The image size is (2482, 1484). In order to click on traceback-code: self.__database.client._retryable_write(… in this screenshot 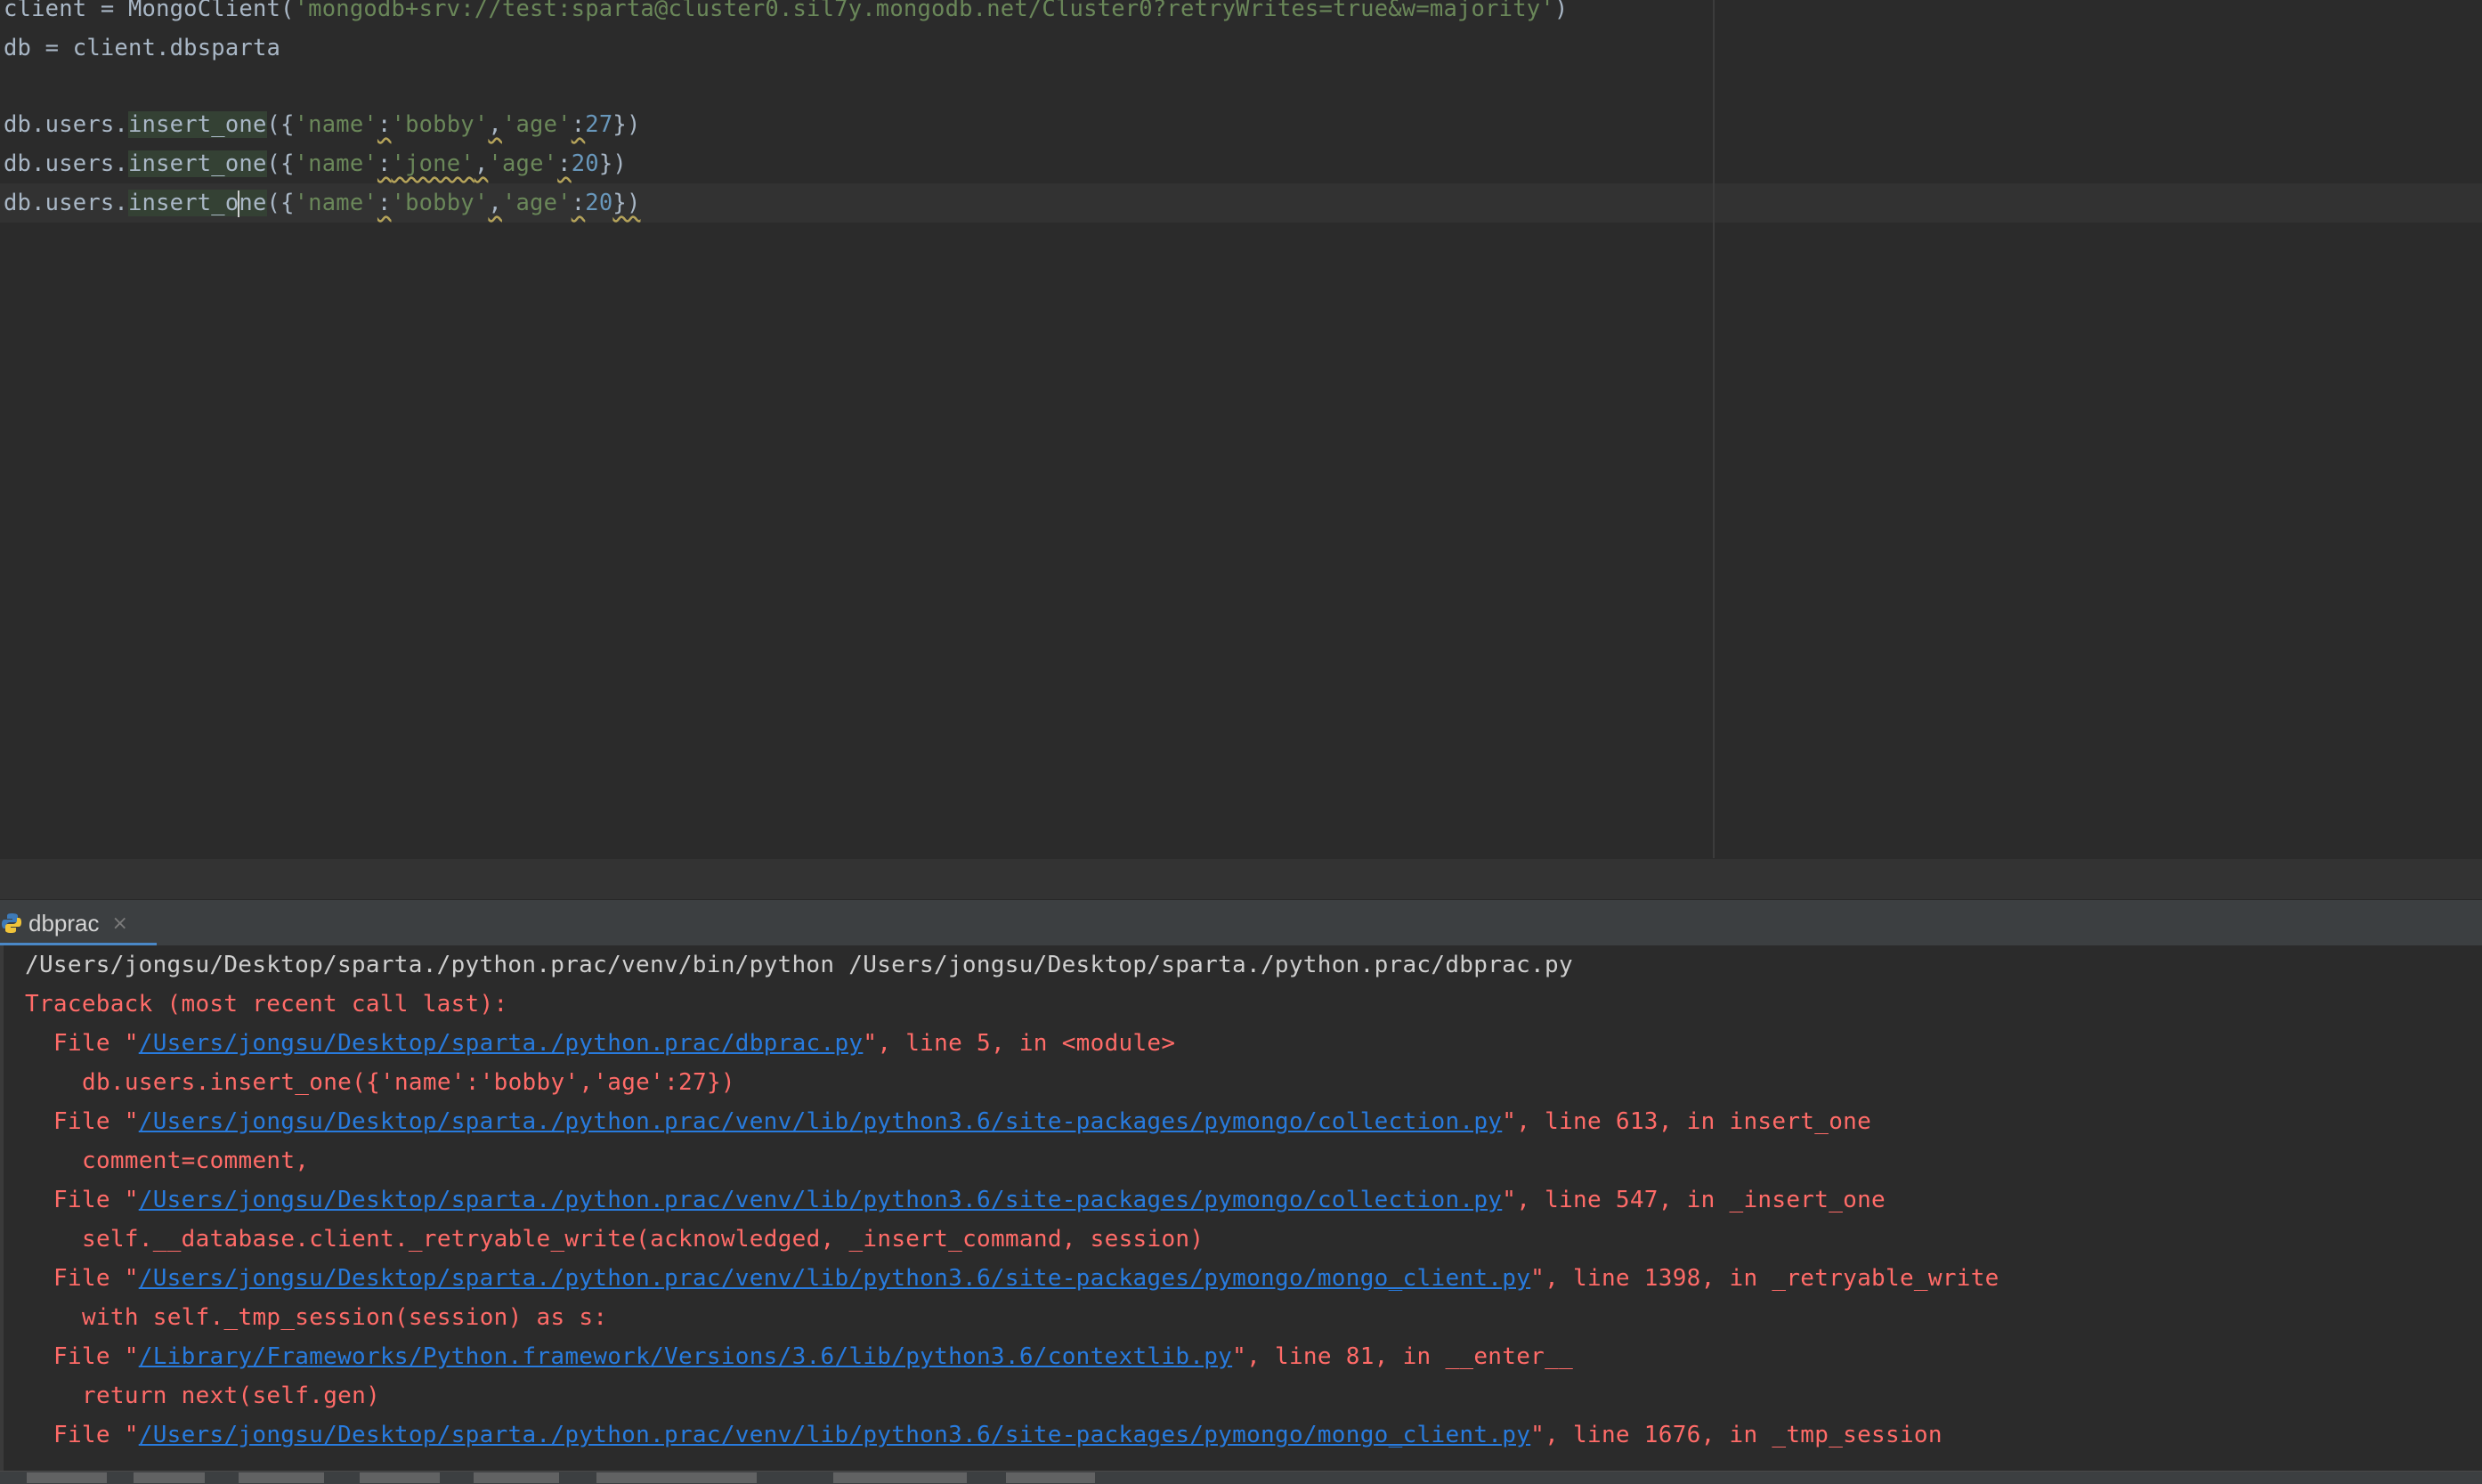, I will do `click(643, 1239)`.